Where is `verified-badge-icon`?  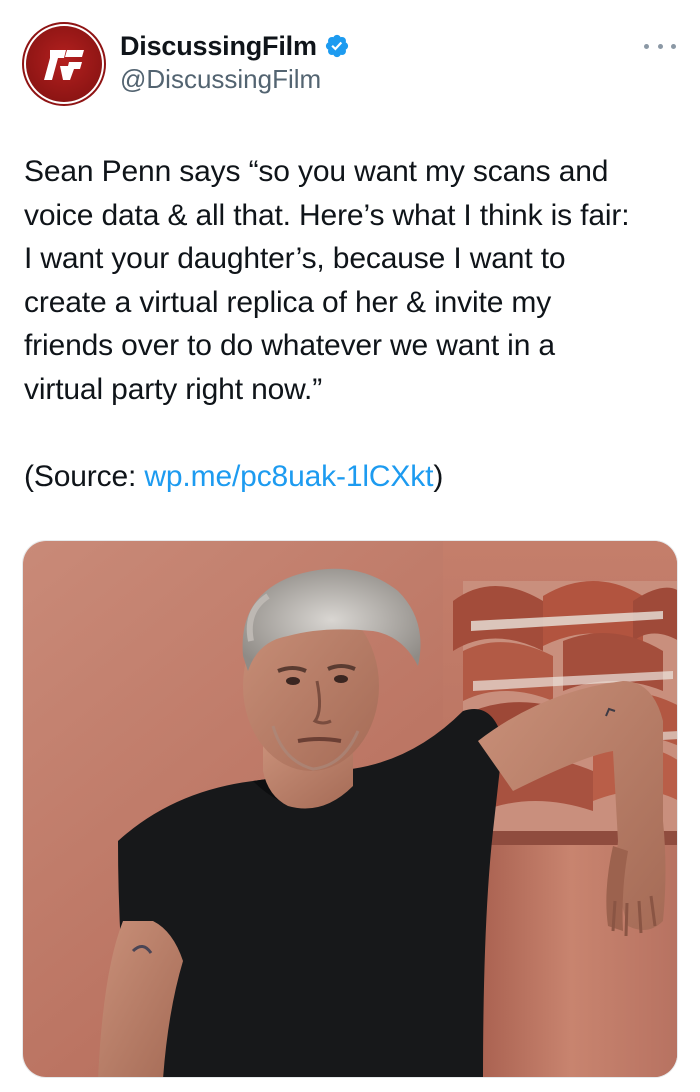 verified-badge-icon is located at coordinates (337, 46).